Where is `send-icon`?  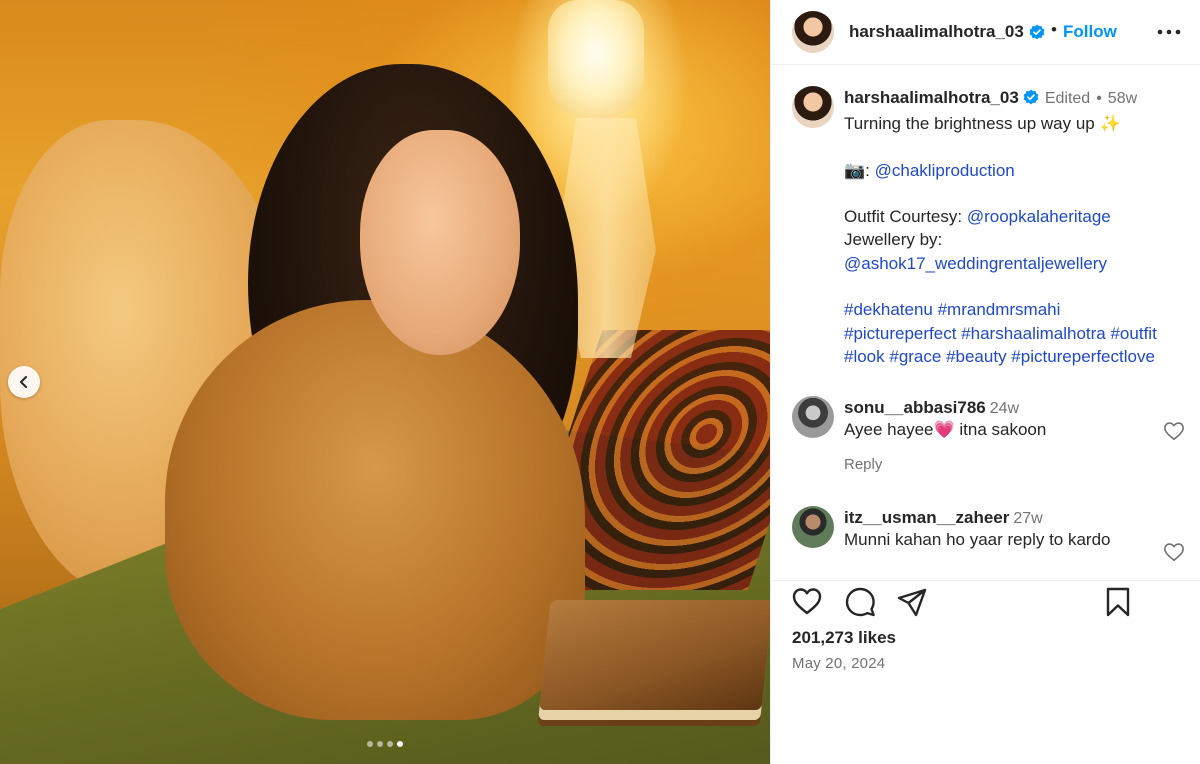 send-icon is located at coordinates (912, 602).